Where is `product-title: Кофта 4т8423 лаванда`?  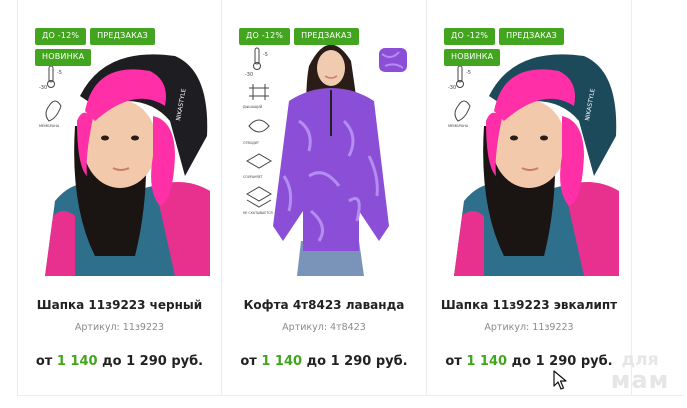 product-title: Кофта 4т8423 лаванда is located at coordinates (324, 305).